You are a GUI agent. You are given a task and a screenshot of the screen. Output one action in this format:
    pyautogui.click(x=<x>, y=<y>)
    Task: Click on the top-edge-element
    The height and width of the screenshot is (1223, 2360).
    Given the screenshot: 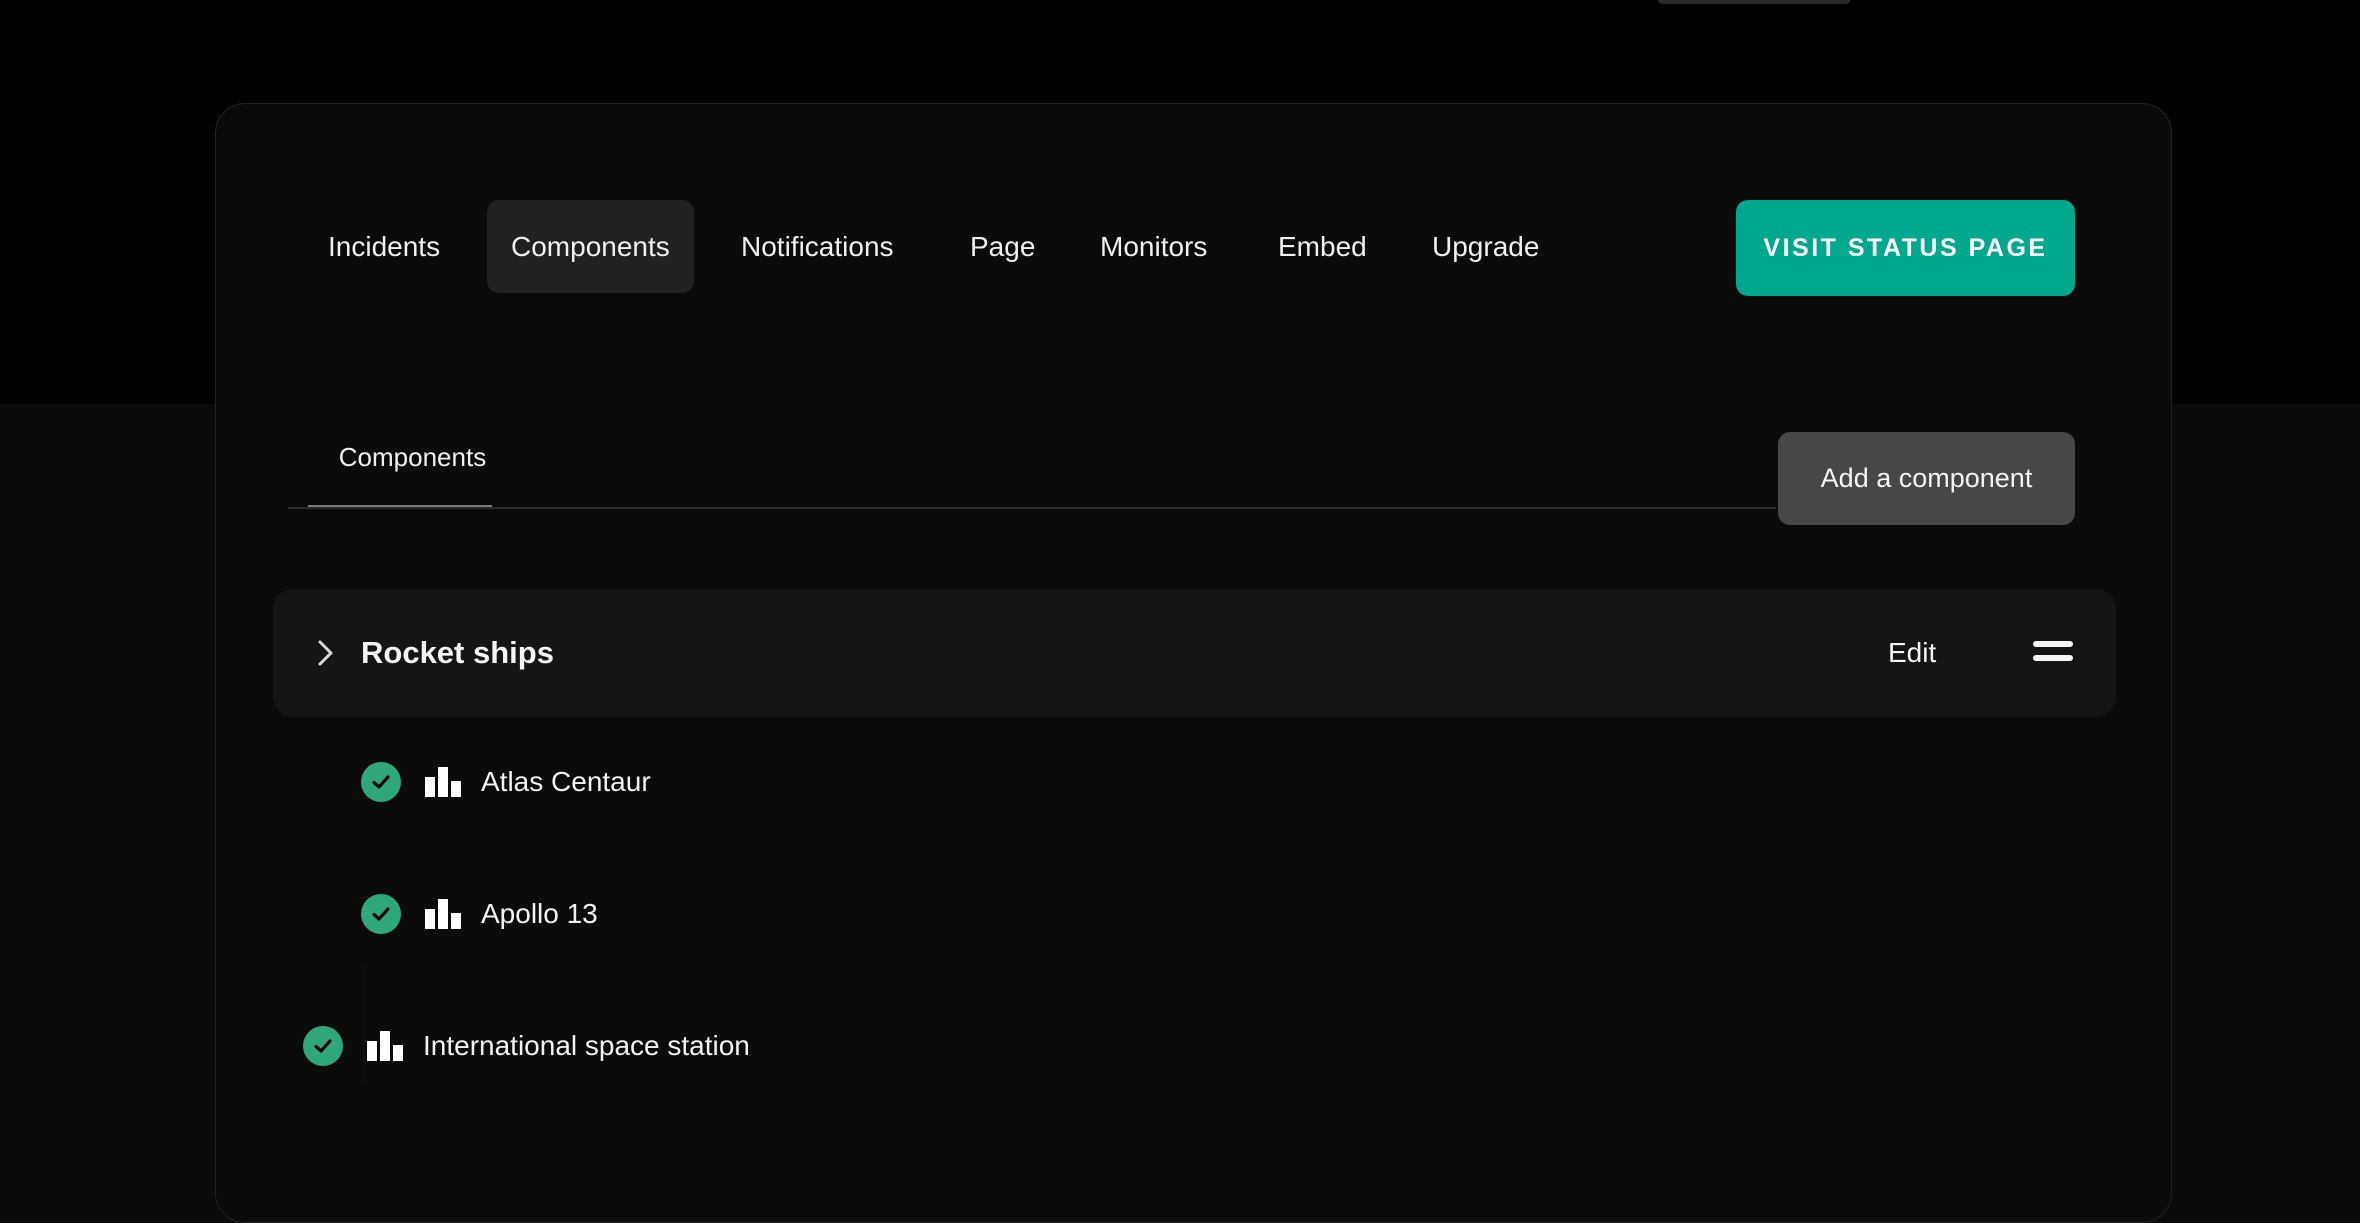 What is the action you would take?
    pyautogui.click(x=1754, y=2)
    